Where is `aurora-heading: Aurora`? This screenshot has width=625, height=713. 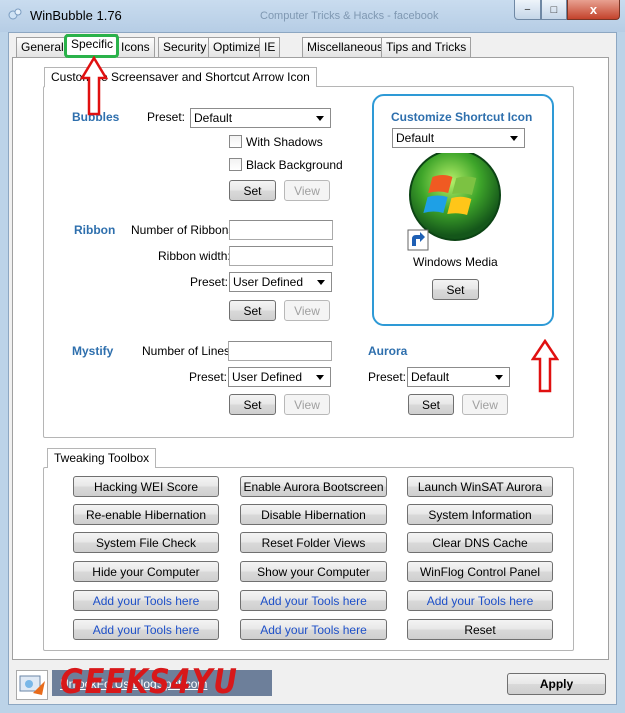
aurora-heading: Aurora is located at coordinates (388, 351).